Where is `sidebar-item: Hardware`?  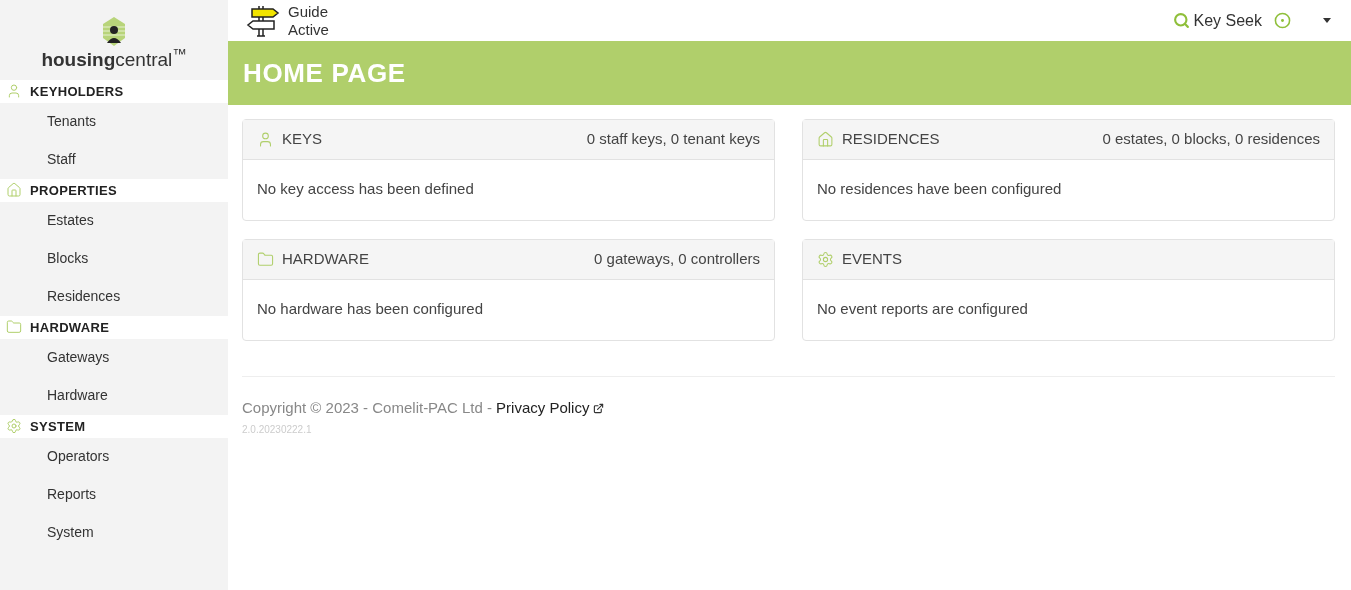
sidebar-item: Hardware is located at coordinates (114, 395).